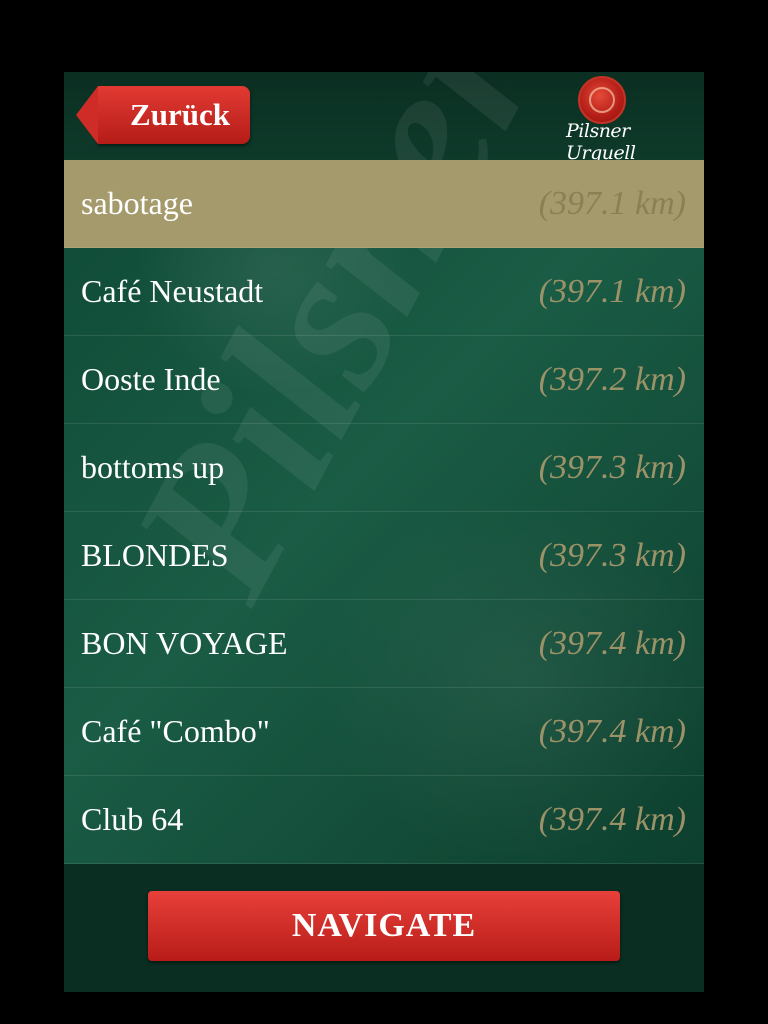 The height and width of the screenshot is (1024, 768). Describe the element at coordinates (384, 644) in the screenshot. I see `list-item: BON VOYAGE (397.4 km)` at that location.